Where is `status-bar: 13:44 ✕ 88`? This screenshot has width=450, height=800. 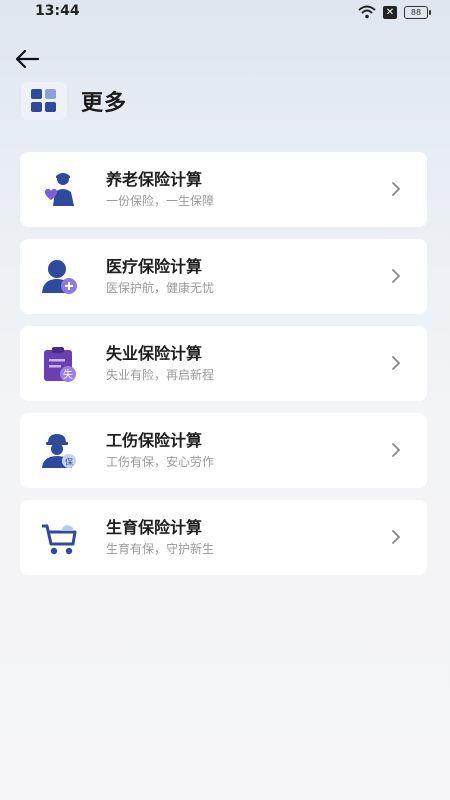
status-bar: 13:44 ✕ 88 is located at coordinates (225, 13).